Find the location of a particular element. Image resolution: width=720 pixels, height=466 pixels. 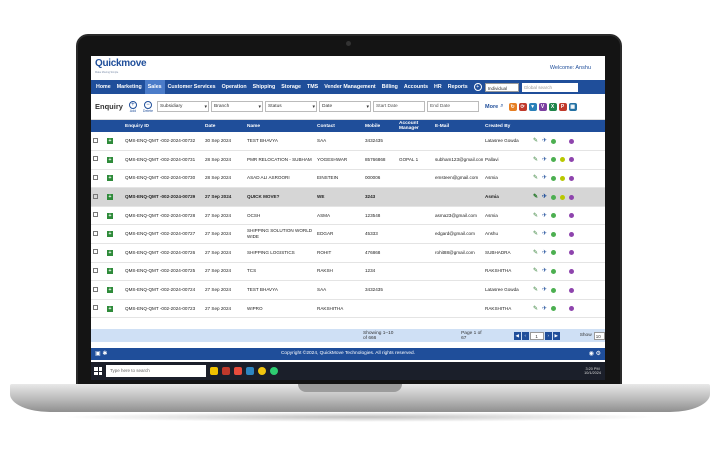

nav-item-storage: Storage is located at coordinates (291, 87).